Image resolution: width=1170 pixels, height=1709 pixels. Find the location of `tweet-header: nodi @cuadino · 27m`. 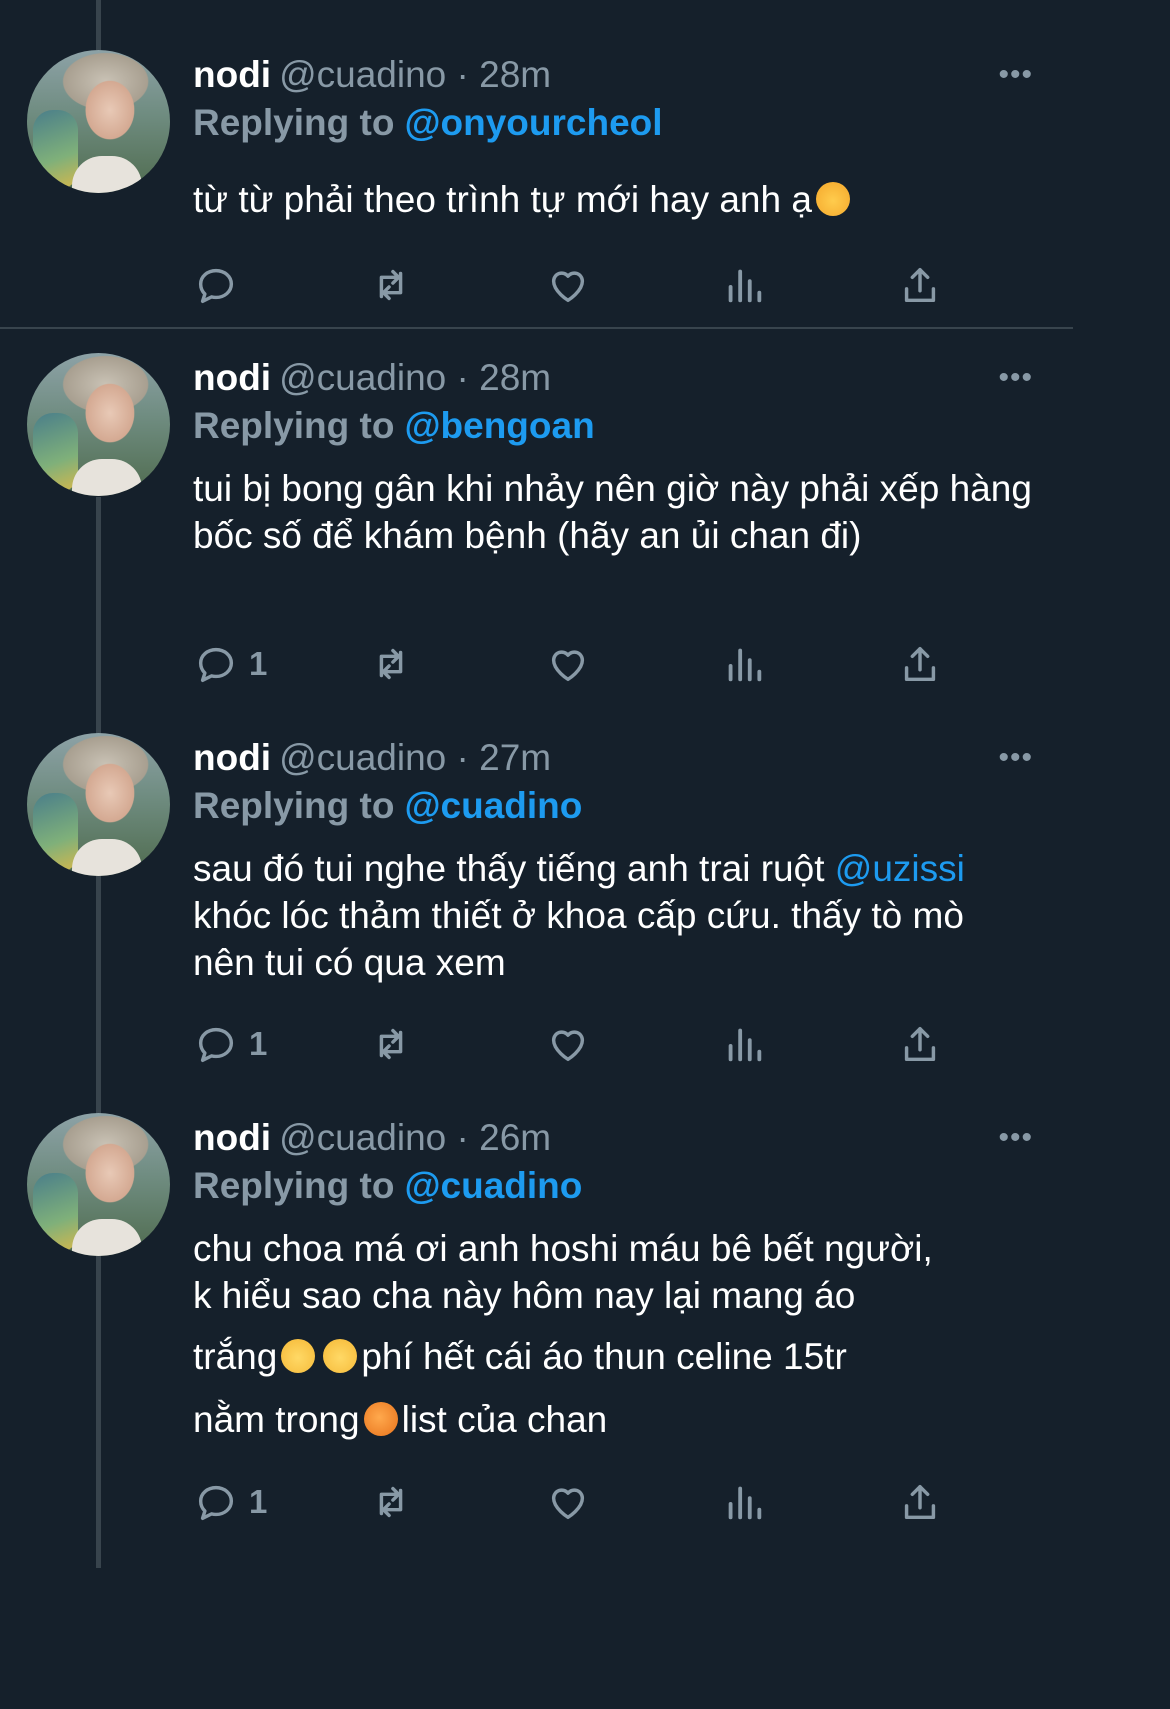

tweet-header: nodi @cuadino · 27m is located at coordinates (372, 758).